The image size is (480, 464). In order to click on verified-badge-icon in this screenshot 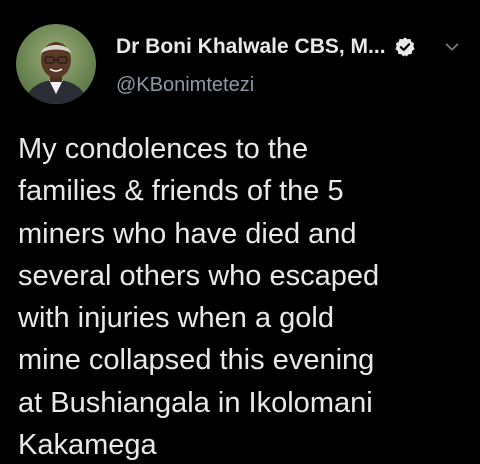, I will do `click(404, 47)`.